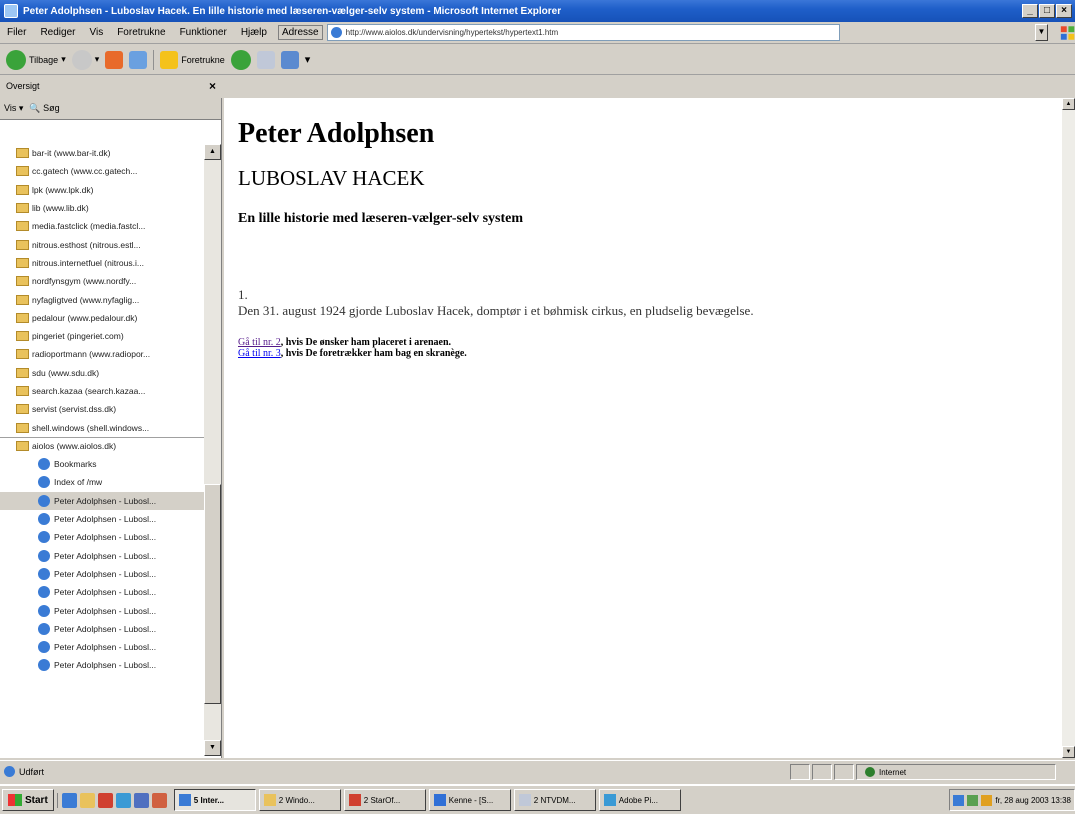  Describe the element at coordinates (265, 59) in the screenshot. I see `print-icon` at that location.